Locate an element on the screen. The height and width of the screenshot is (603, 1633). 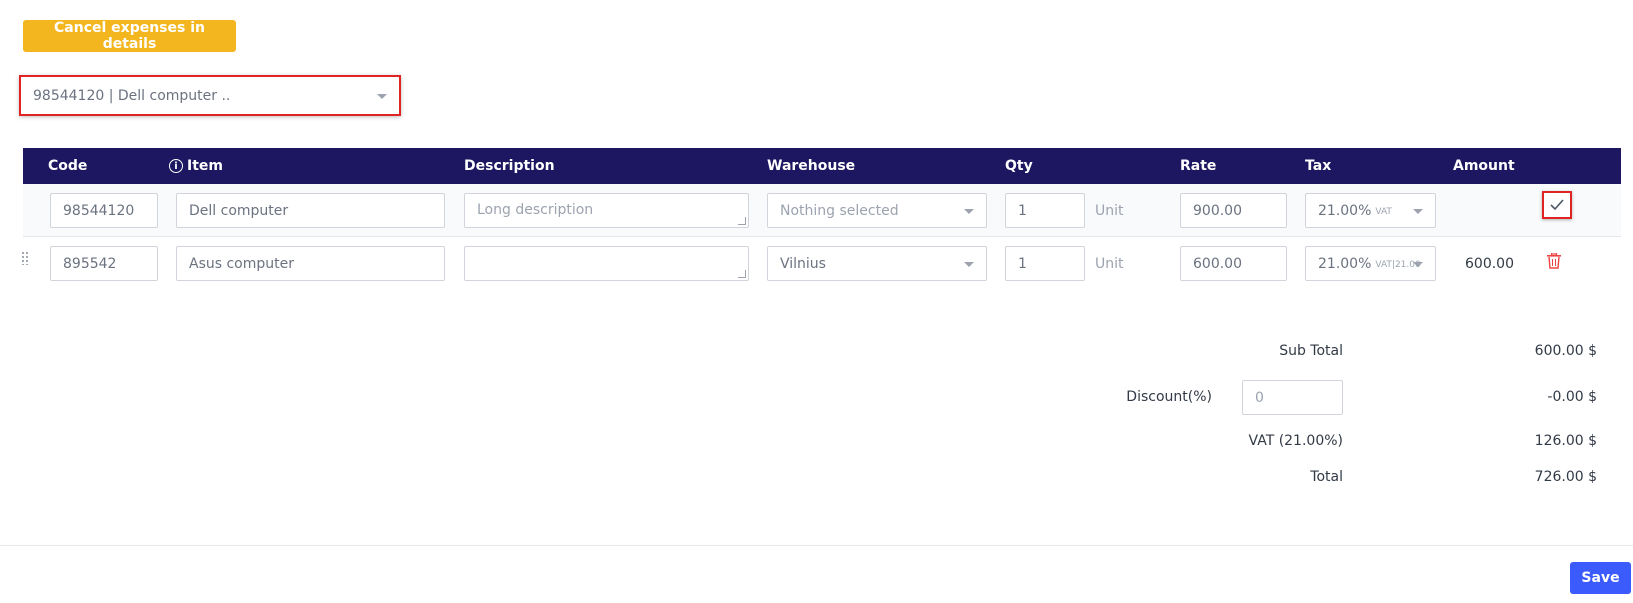
amount-value: 600.00 is located at coordinates (1489, 263).